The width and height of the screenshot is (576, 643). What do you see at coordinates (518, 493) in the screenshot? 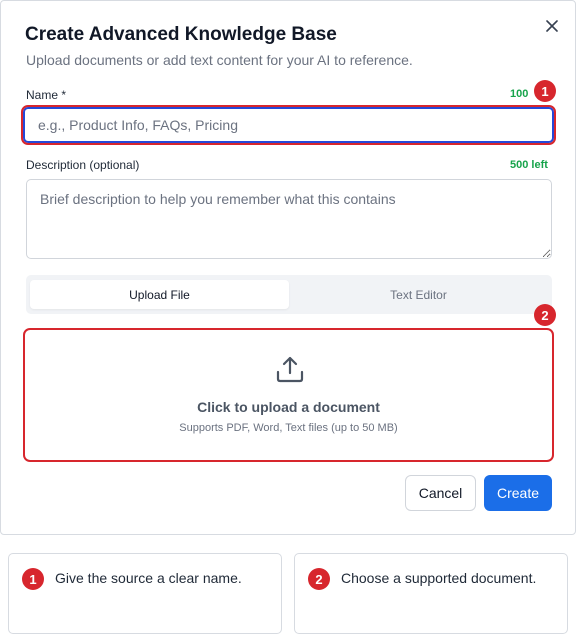
I see `create-button: Create` at bounding box center [518, 493].